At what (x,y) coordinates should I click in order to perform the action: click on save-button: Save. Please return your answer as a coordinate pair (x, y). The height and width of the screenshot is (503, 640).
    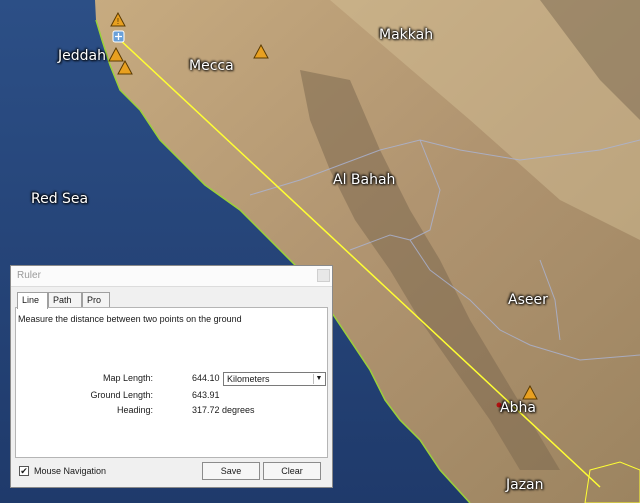
    Looking at the image, I should click on (231, 471).